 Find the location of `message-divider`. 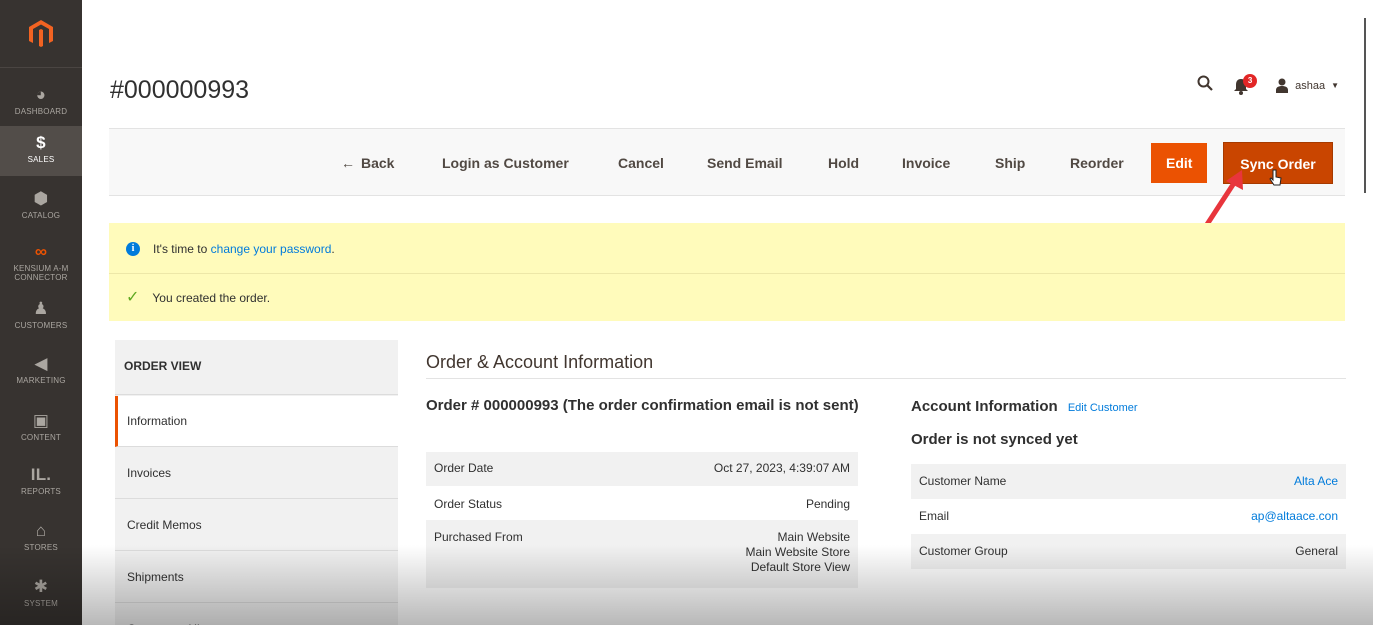

message-divider is located at coordinates (727, 273).